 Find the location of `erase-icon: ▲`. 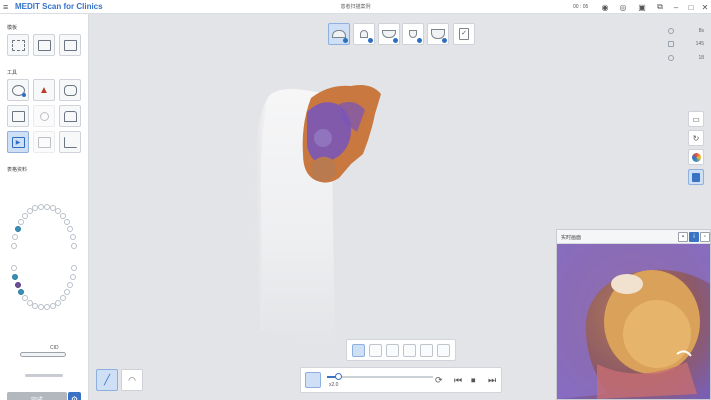

erase-icon: ▲ is located at coordinates (44, 90).